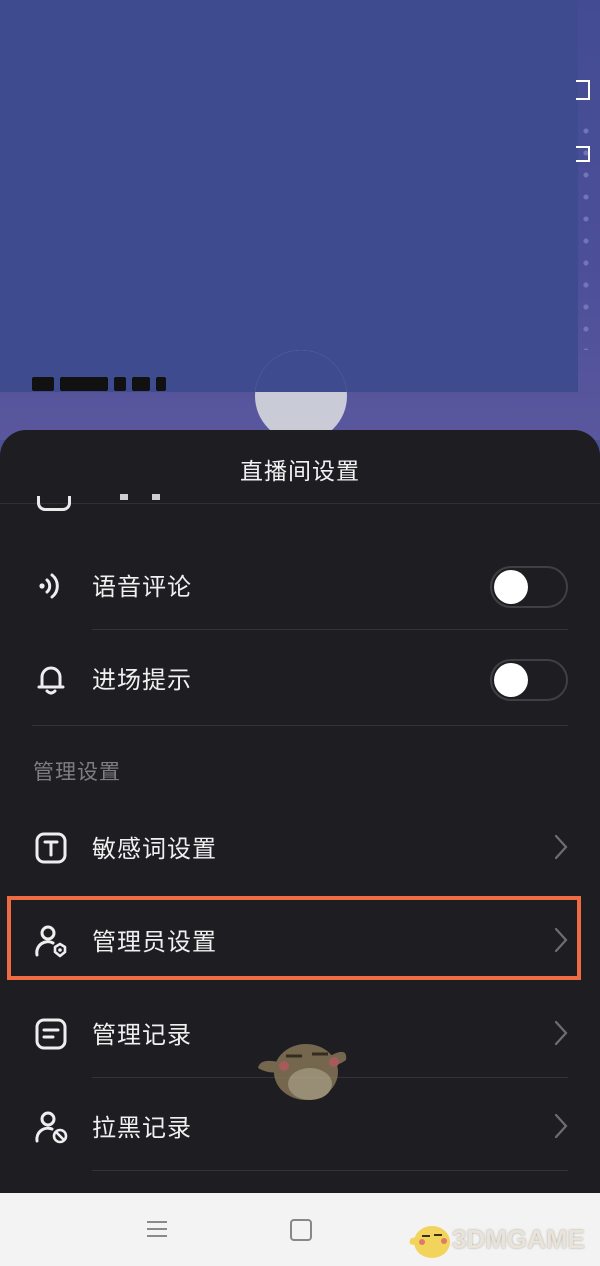  Describe the element at coordinates (300, 846) in the screenshot. I see `row-sensitive-words: 敏感词设置` at that location.